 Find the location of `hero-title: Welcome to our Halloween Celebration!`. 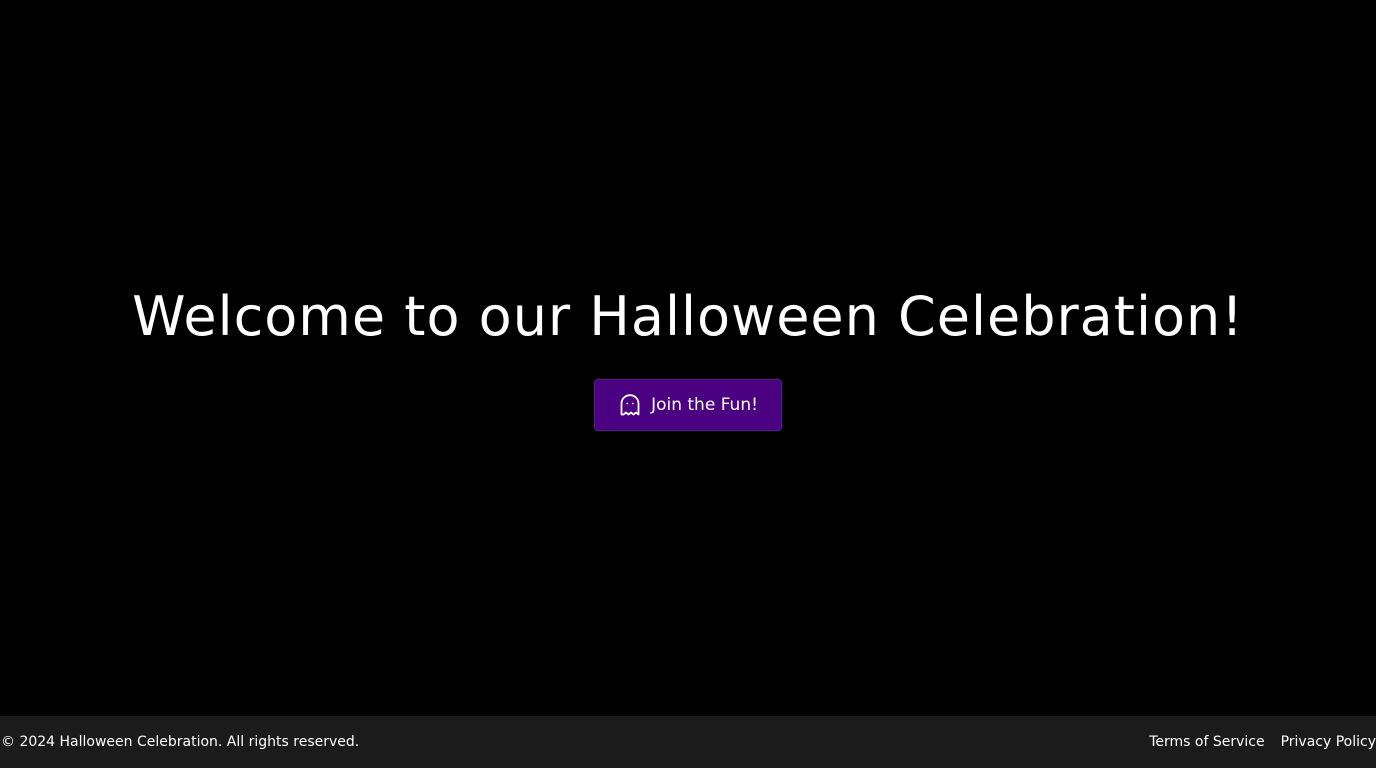

hero-title: Welcome to our Halloween Celebration! is located at coordinates (688, 316).